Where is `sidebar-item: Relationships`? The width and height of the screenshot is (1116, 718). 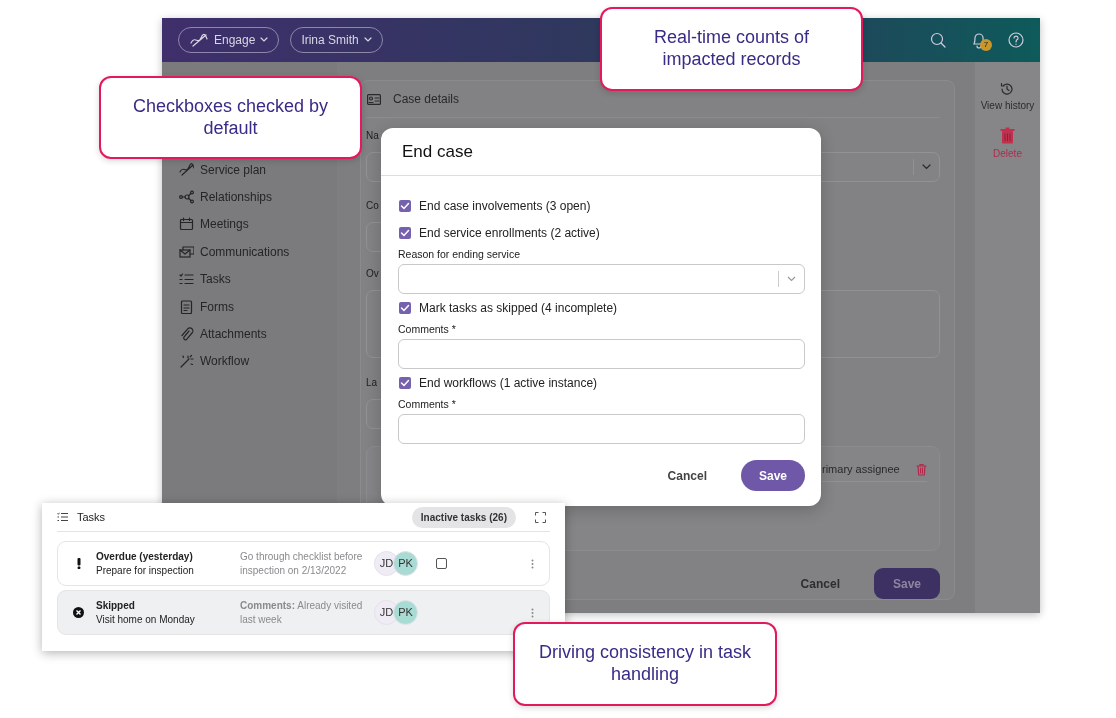
sidebar-item: Relationships is located at coordinates (249, 197).